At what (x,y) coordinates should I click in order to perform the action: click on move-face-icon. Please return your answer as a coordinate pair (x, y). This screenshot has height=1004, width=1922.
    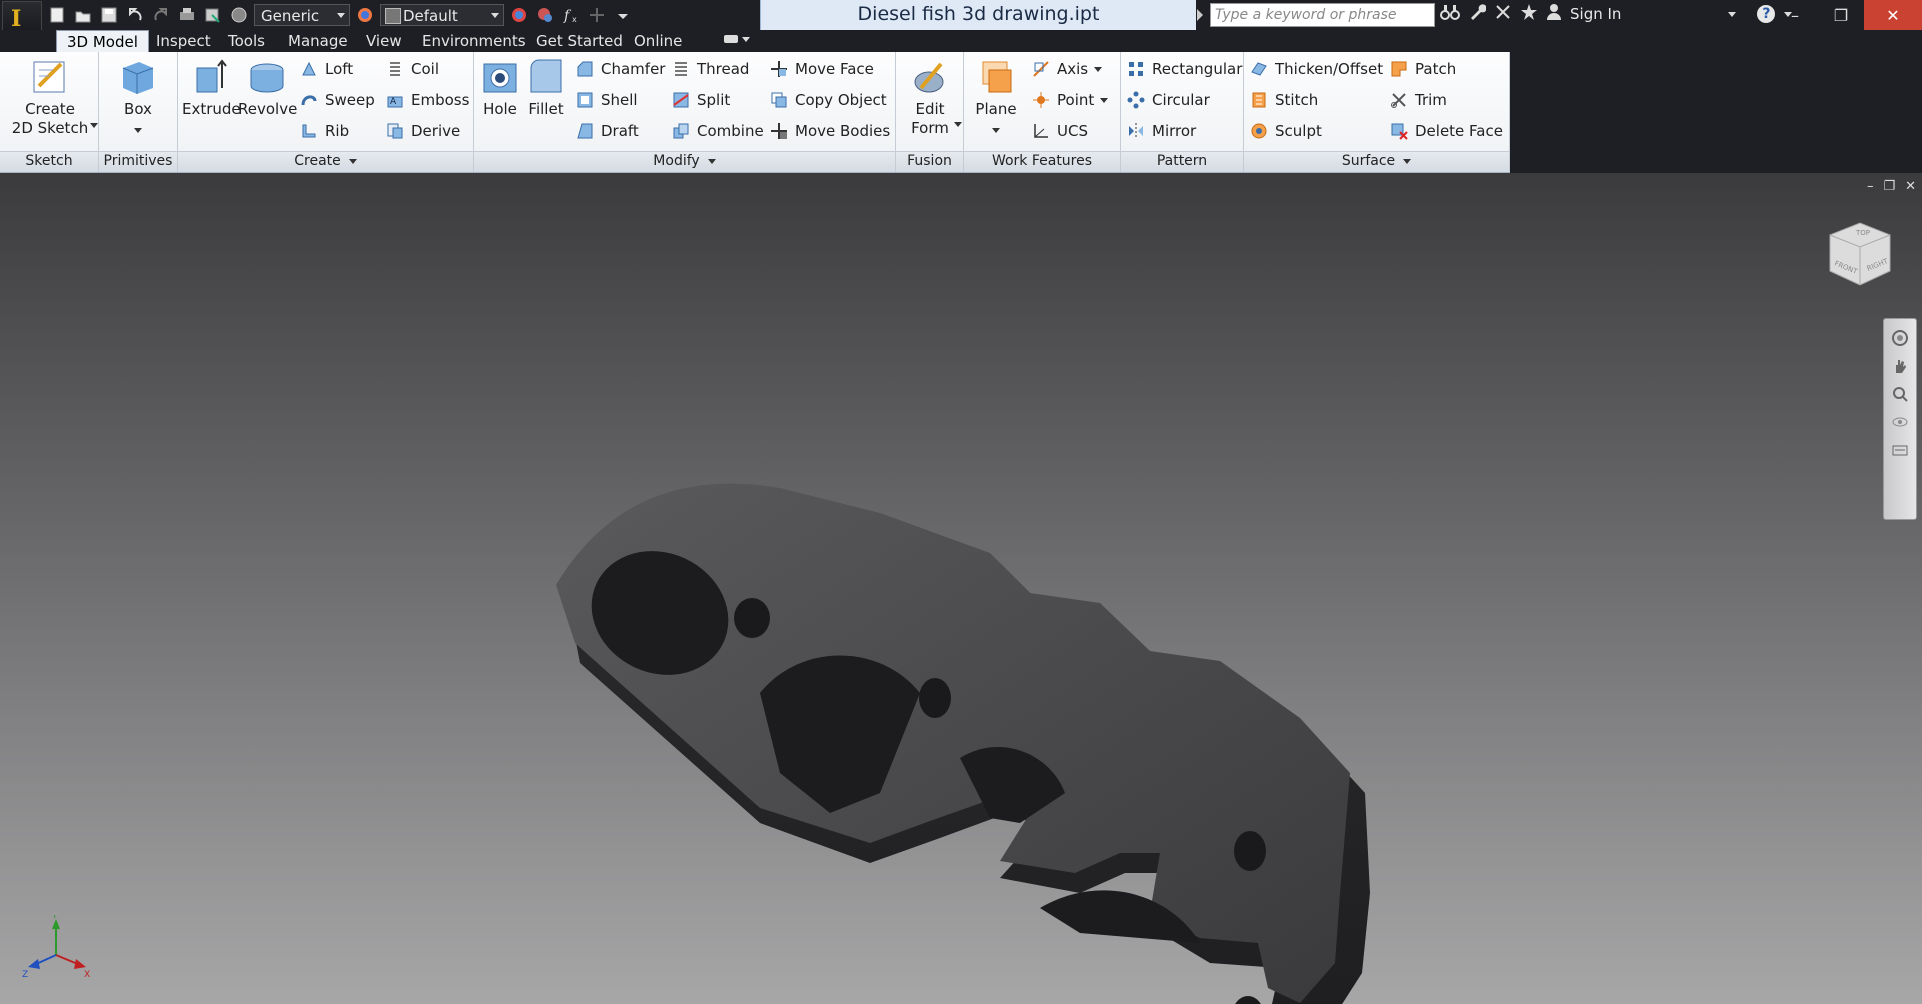
    Looking at the image, I should click on (779, 69).